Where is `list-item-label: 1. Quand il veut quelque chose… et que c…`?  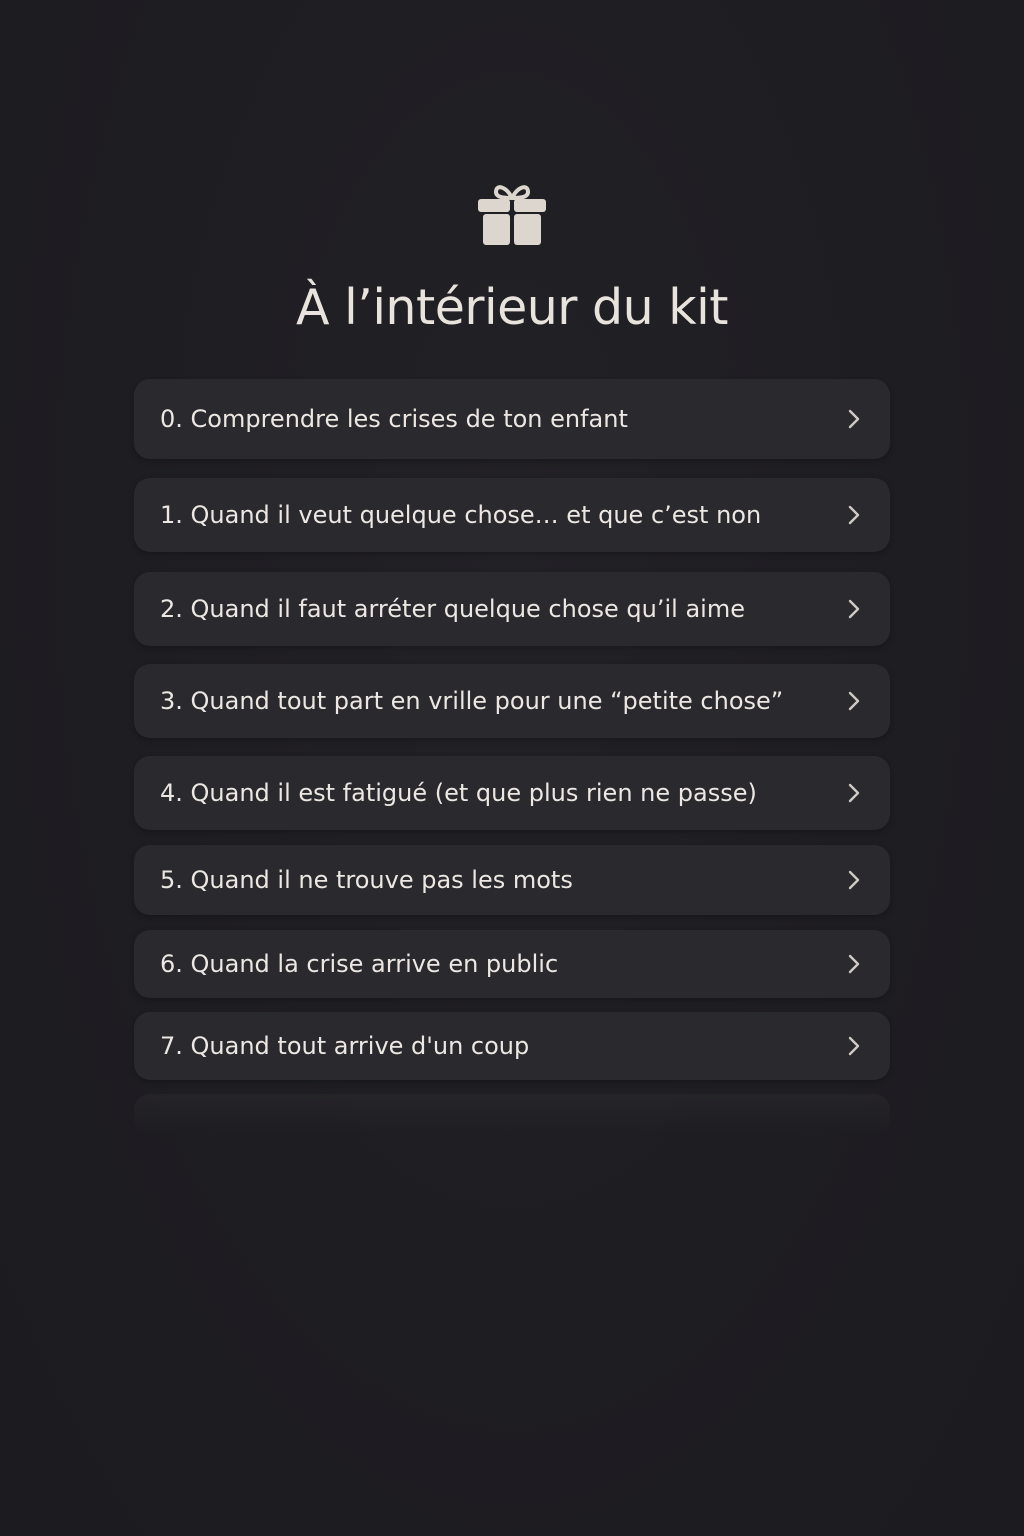
list-item-label: 1. Quand il veut quelque chose… et que c… is located at coordinates (461, 515).